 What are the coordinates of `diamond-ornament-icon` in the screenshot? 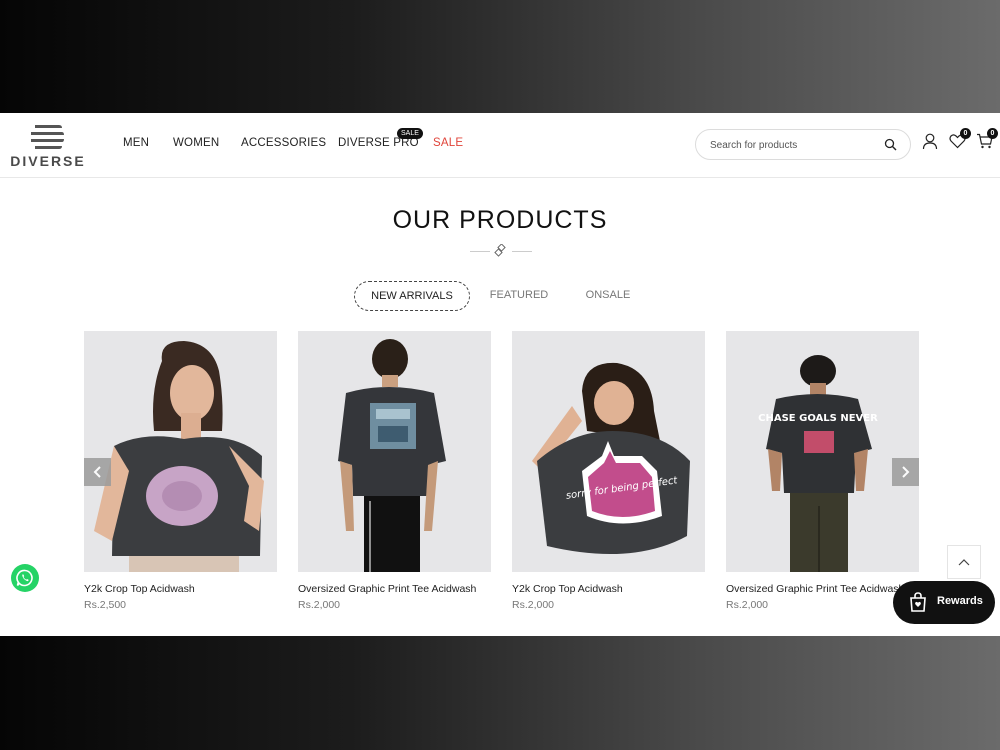 It's located at (500, 250).